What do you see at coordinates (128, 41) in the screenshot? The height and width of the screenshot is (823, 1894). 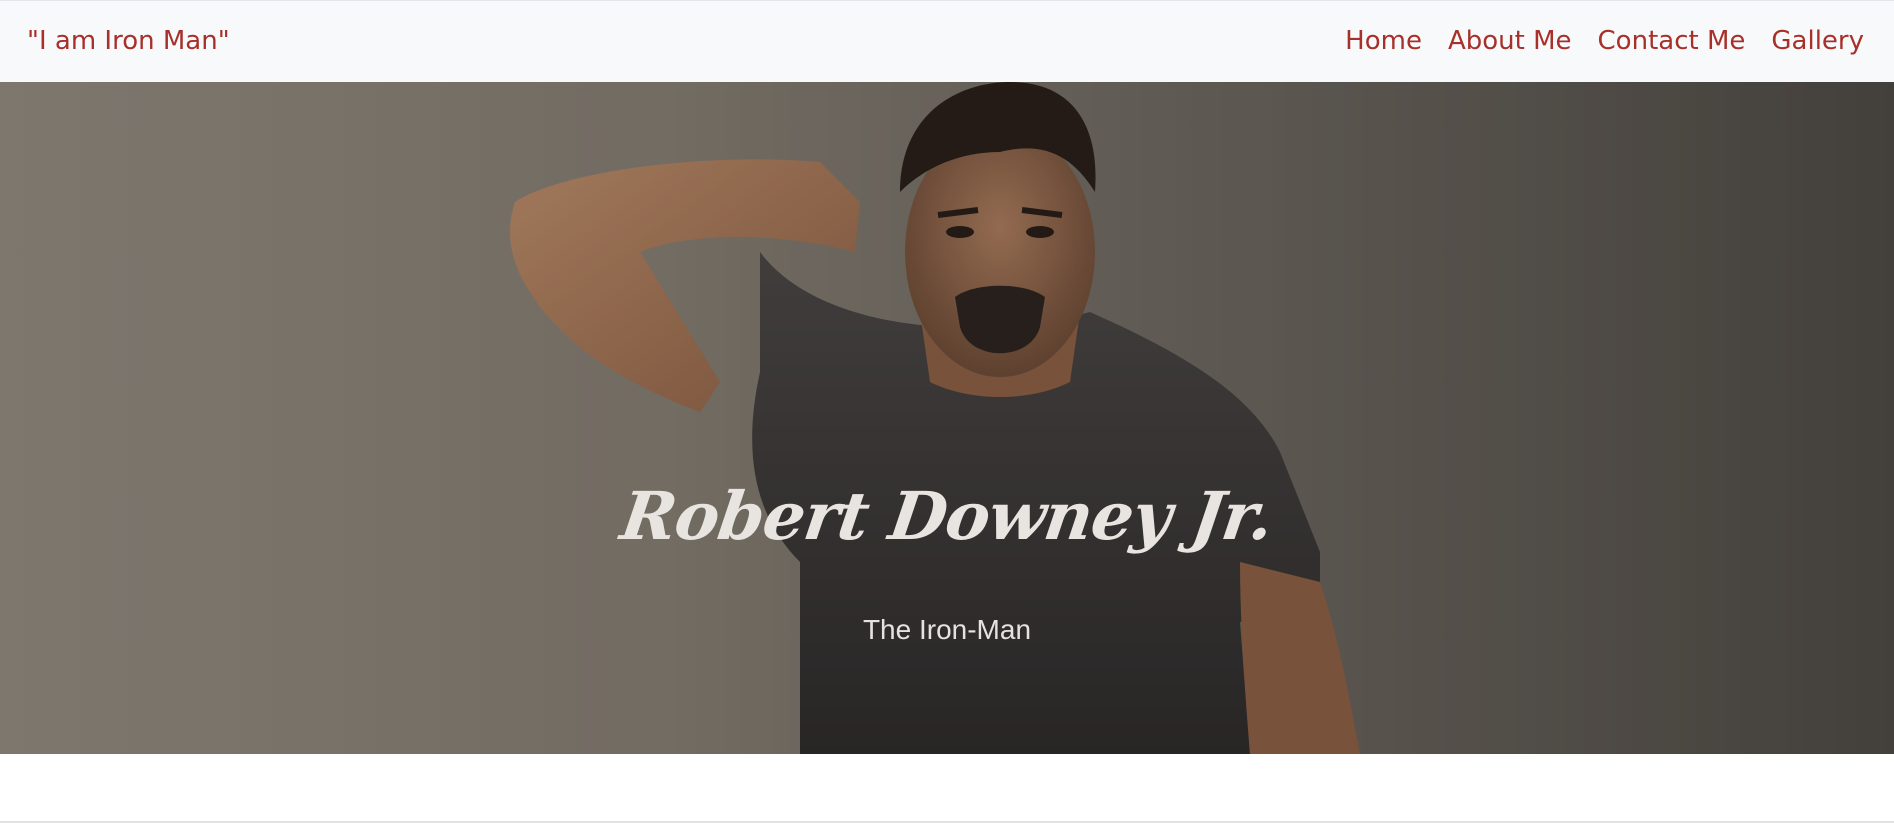 I see `brand-link: "I am Iron Man"` at bounding box center [128, 41].